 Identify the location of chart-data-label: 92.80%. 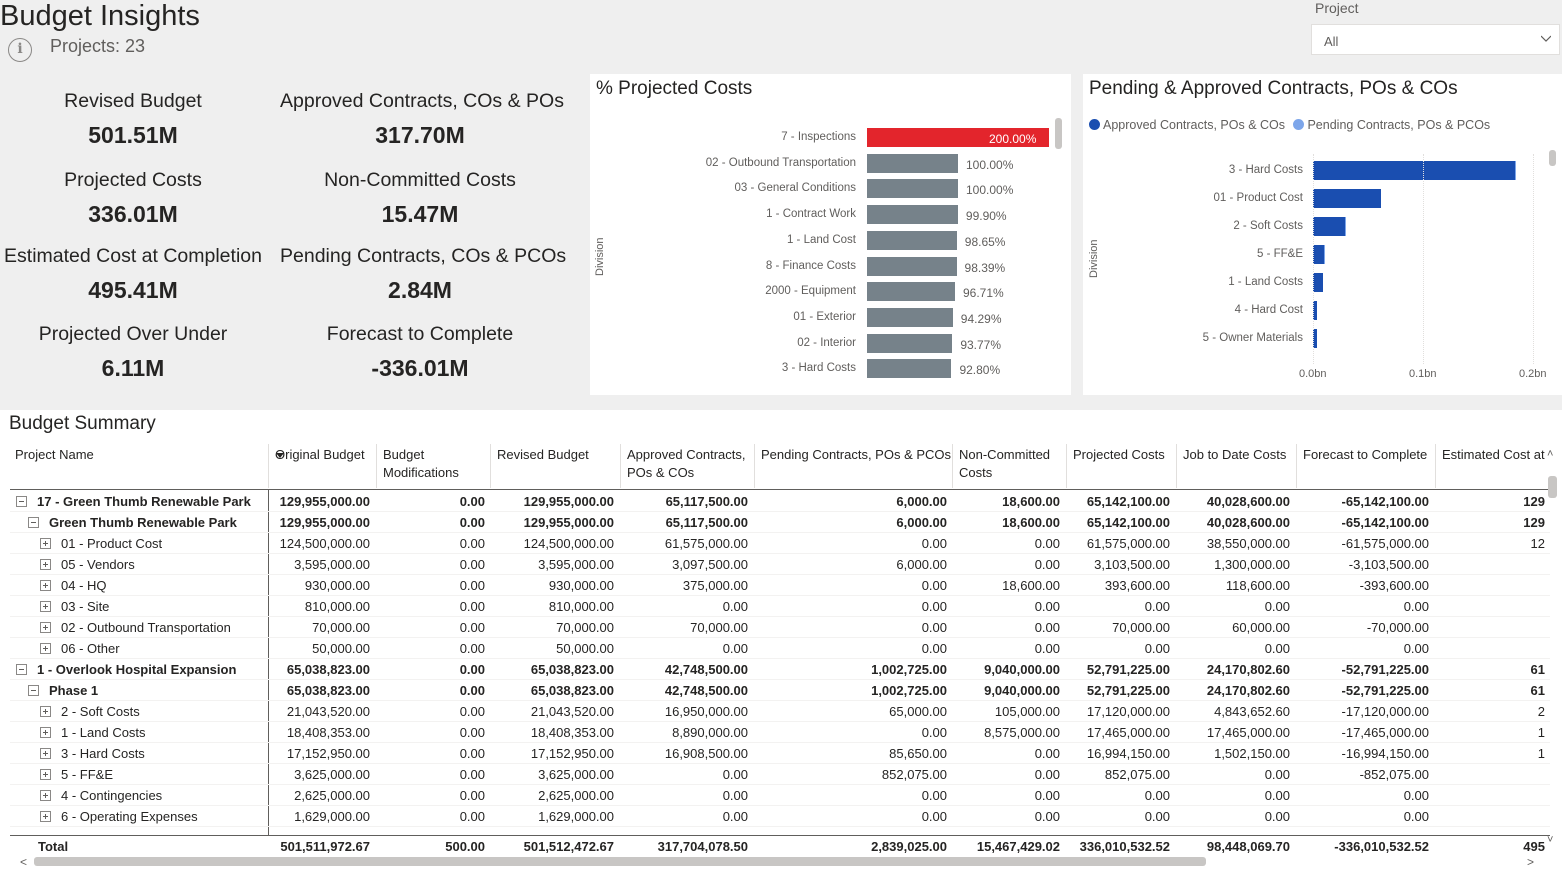
(980, 370).